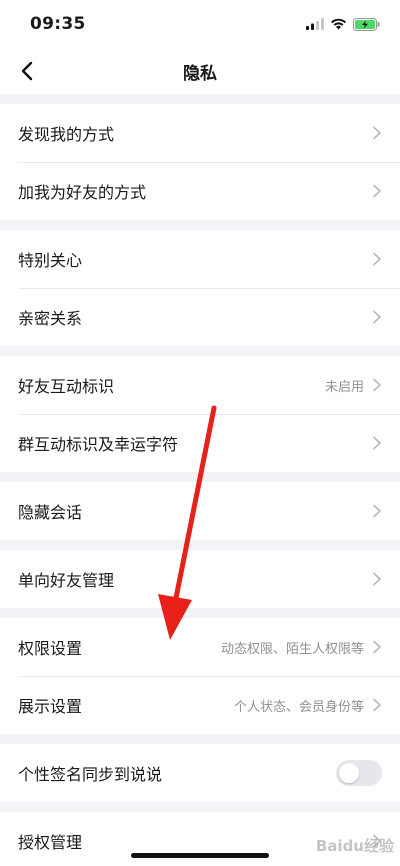 Image resolution: width=400 pixels, height=866 pixels. Describe the element at coordinates (200, 133) in the screenshot. I see `row-discover-me: 发现我的方式` at that location.